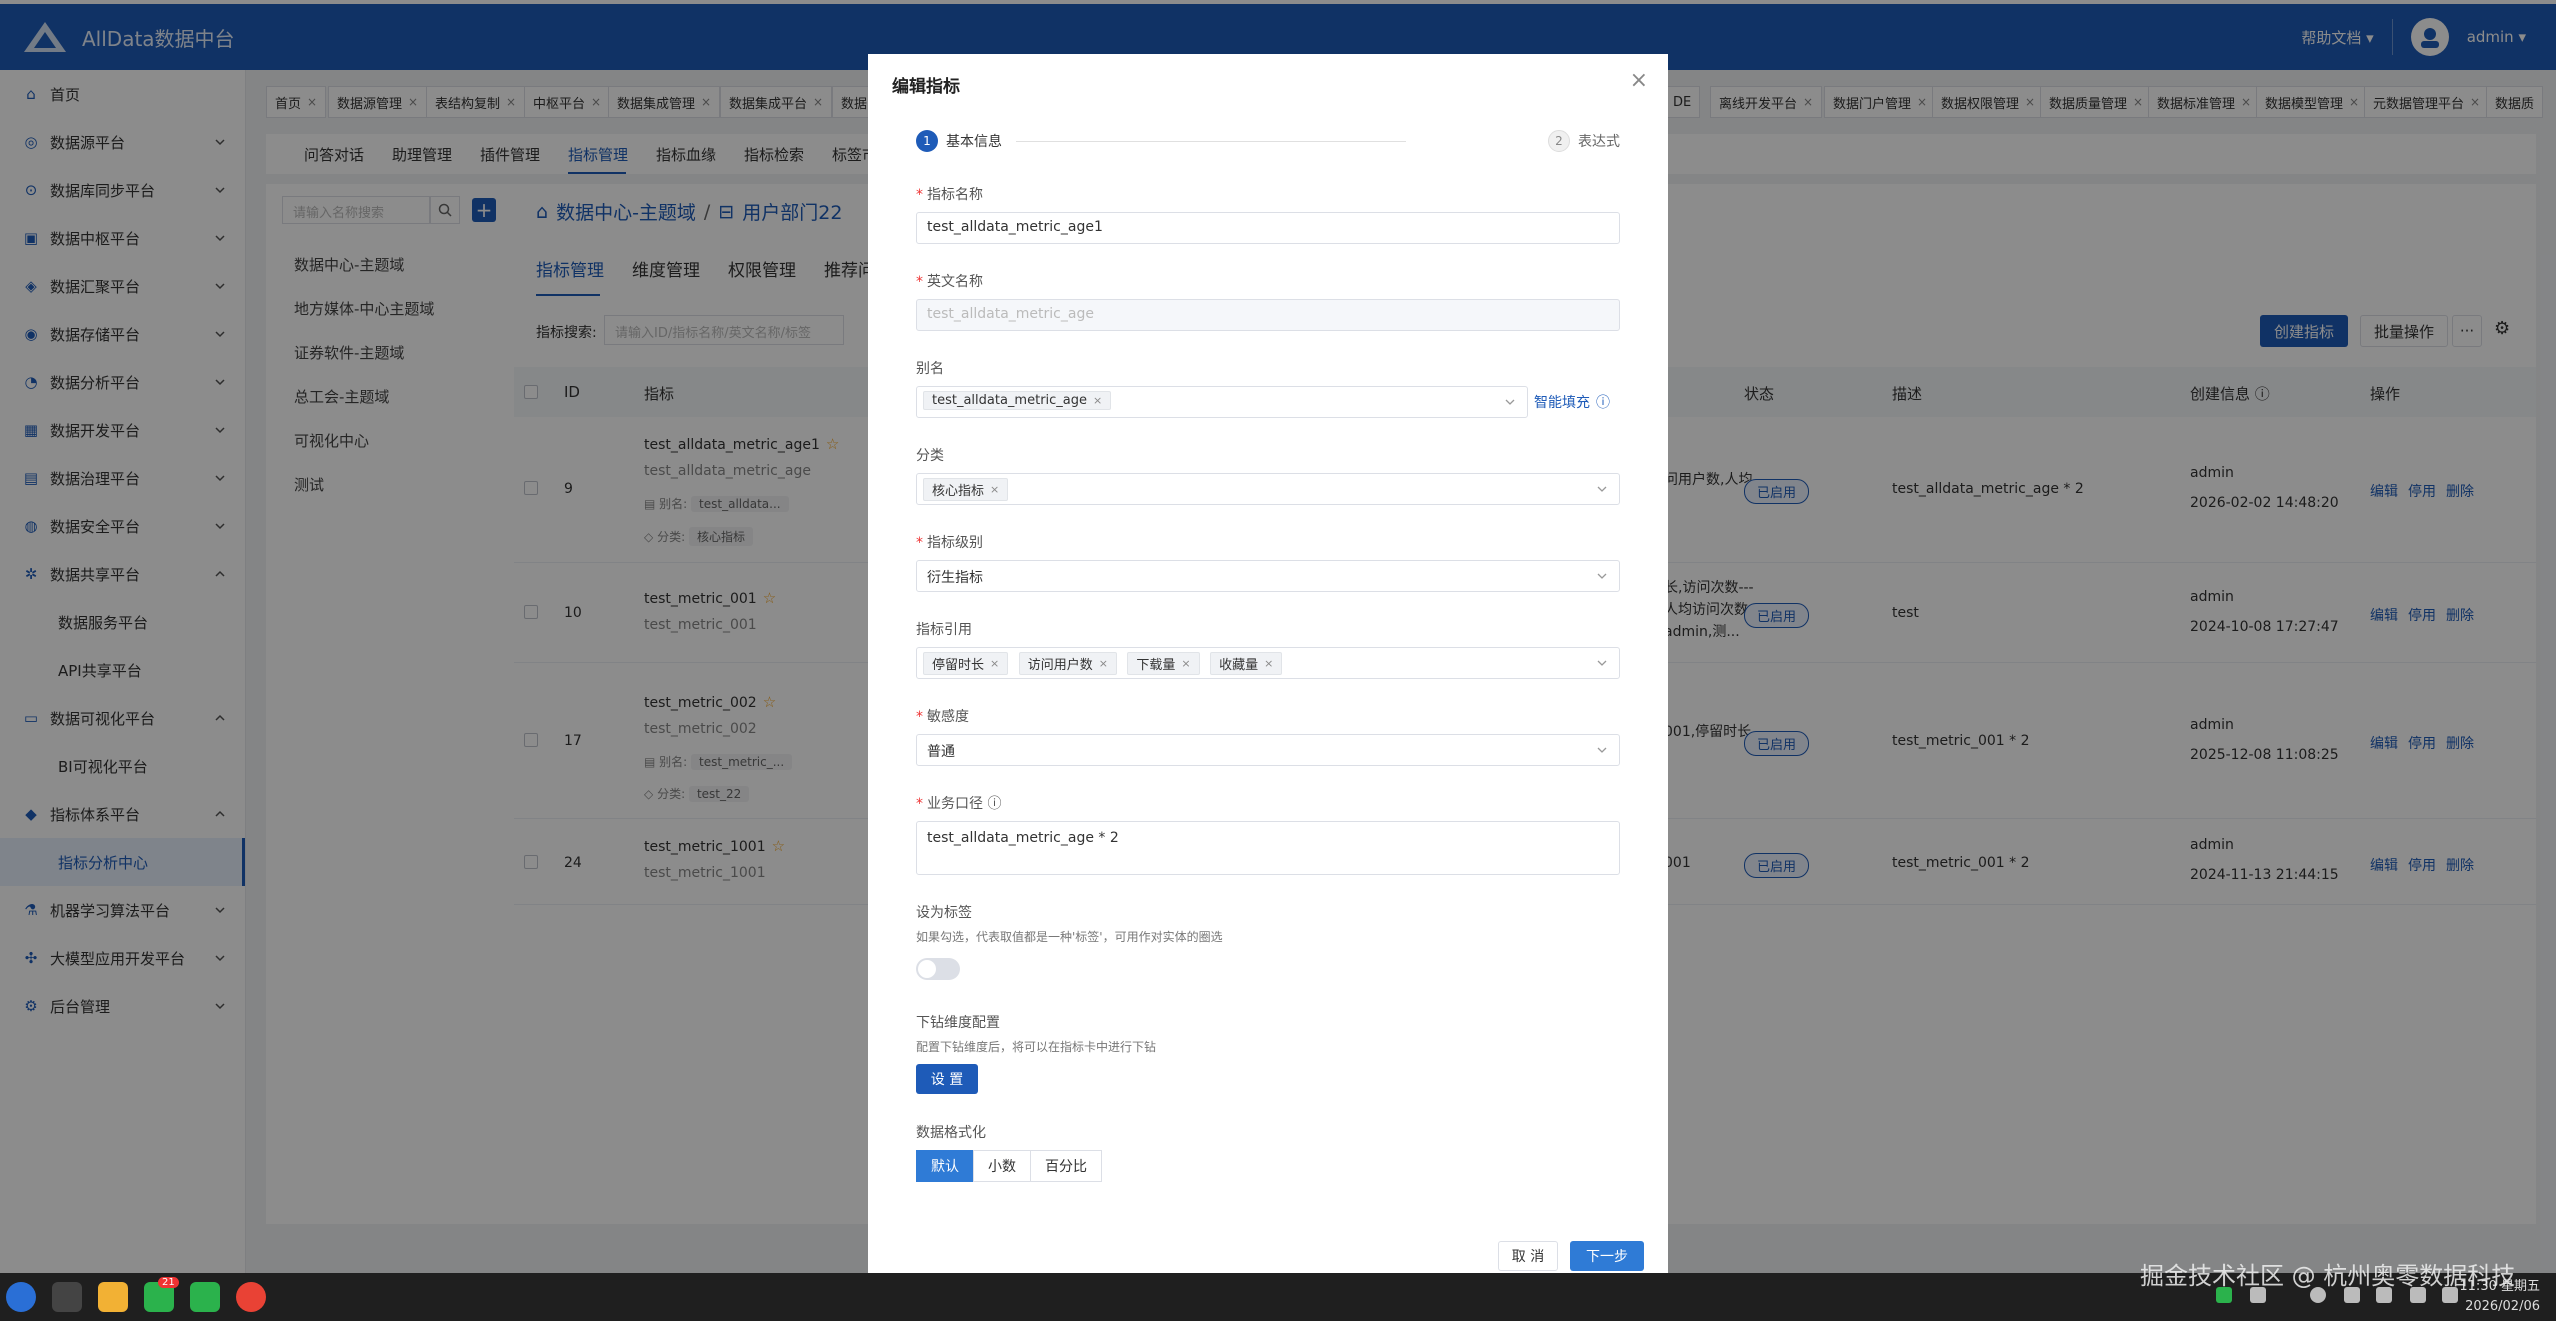 The image size is (2556, 1321). What do you see at coordinates (1156, 665) in the screenshot?
I see `reference-tag-text: 下载量` at bounding box center [1156, 665].